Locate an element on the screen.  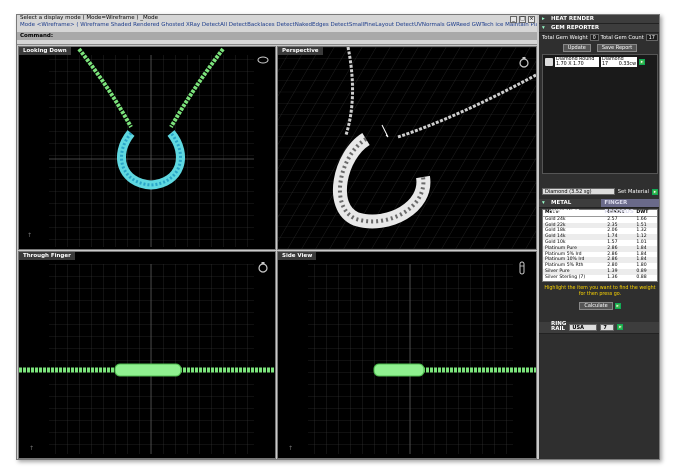
window-controls: _ □ × is located at coordinates (522, 19).